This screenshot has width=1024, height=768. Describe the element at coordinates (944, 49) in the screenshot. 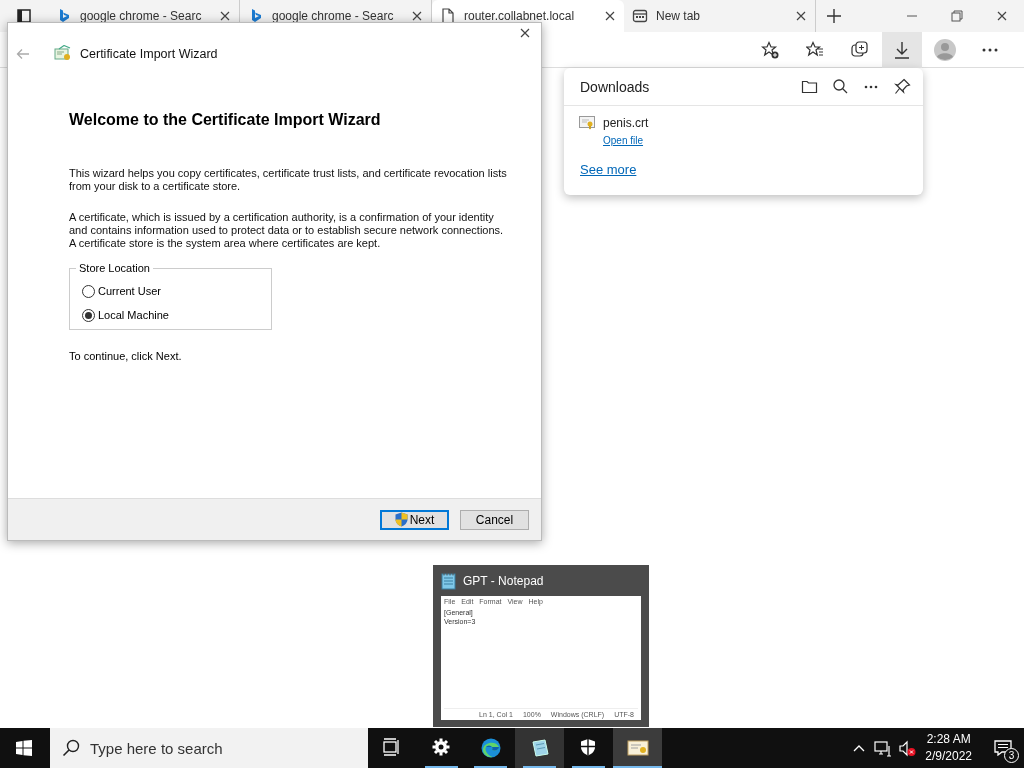

I see `profile-avatar-icon` at that location.